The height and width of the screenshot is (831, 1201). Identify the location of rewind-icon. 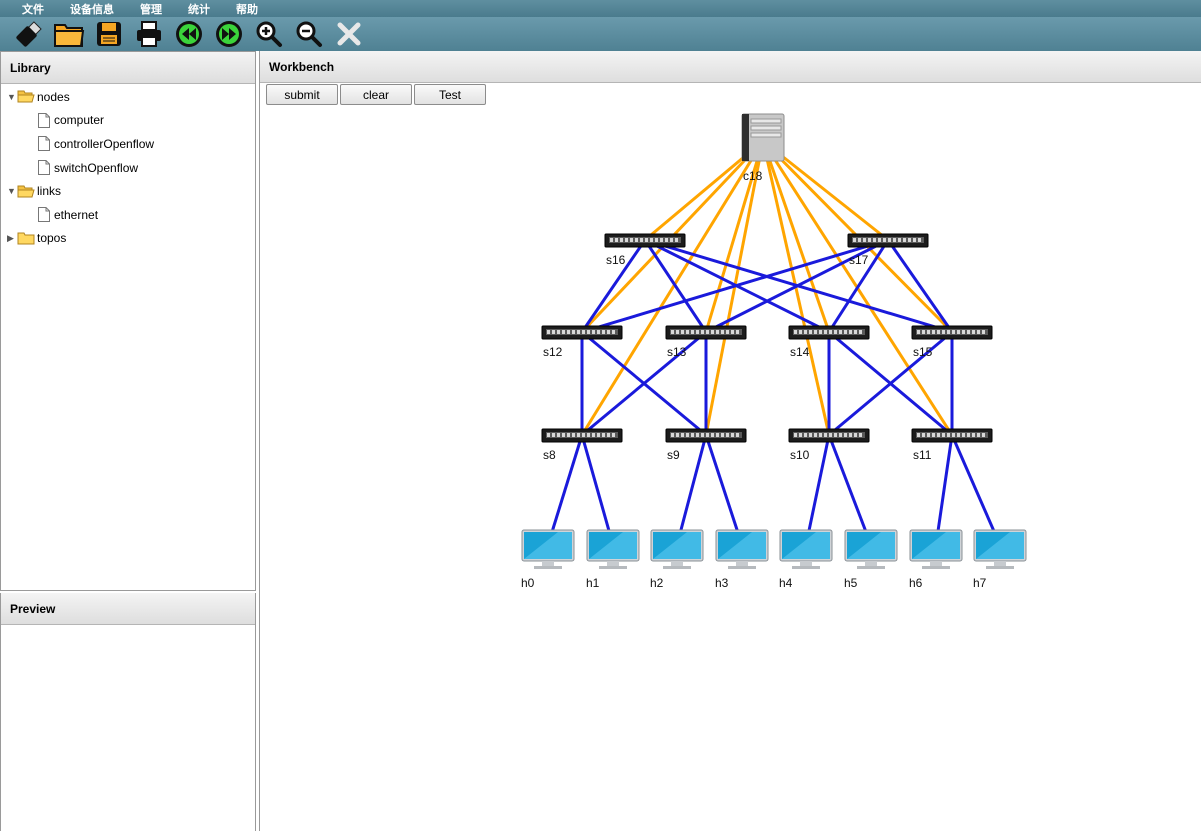
(189, 34).